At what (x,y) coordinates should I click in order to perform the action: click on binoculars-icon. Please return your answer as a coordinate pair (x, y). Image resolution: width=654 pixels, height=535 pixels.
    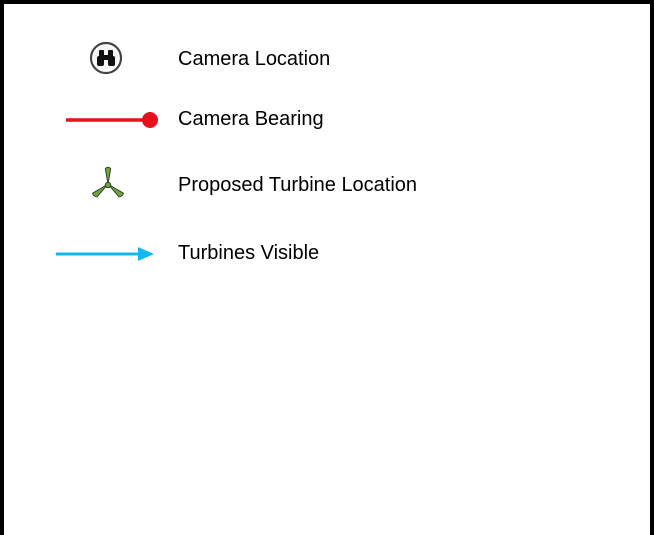
    Looking at the image, I should click on (106, 58).